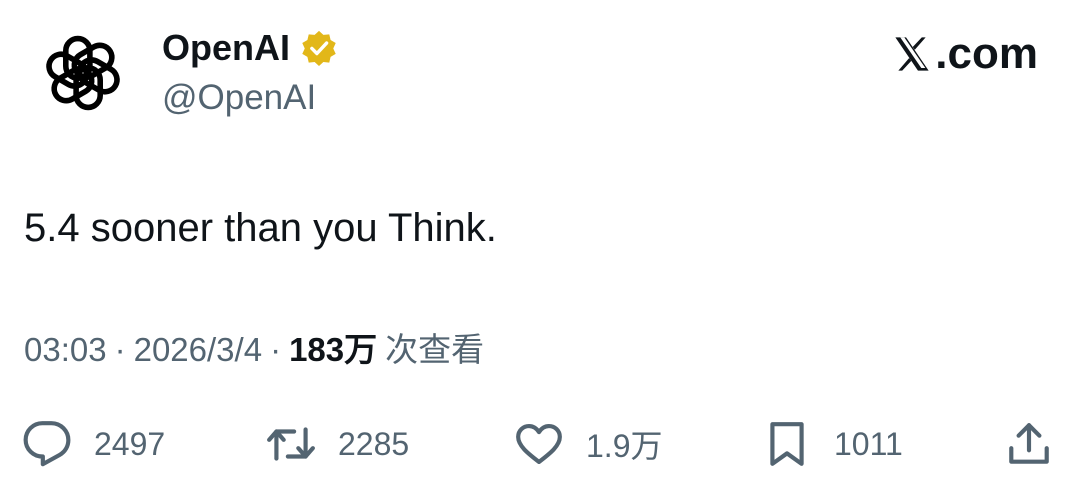  Describe the element at coordinates (47, 444) in the screenshot. I see `reply-icon` at that location.